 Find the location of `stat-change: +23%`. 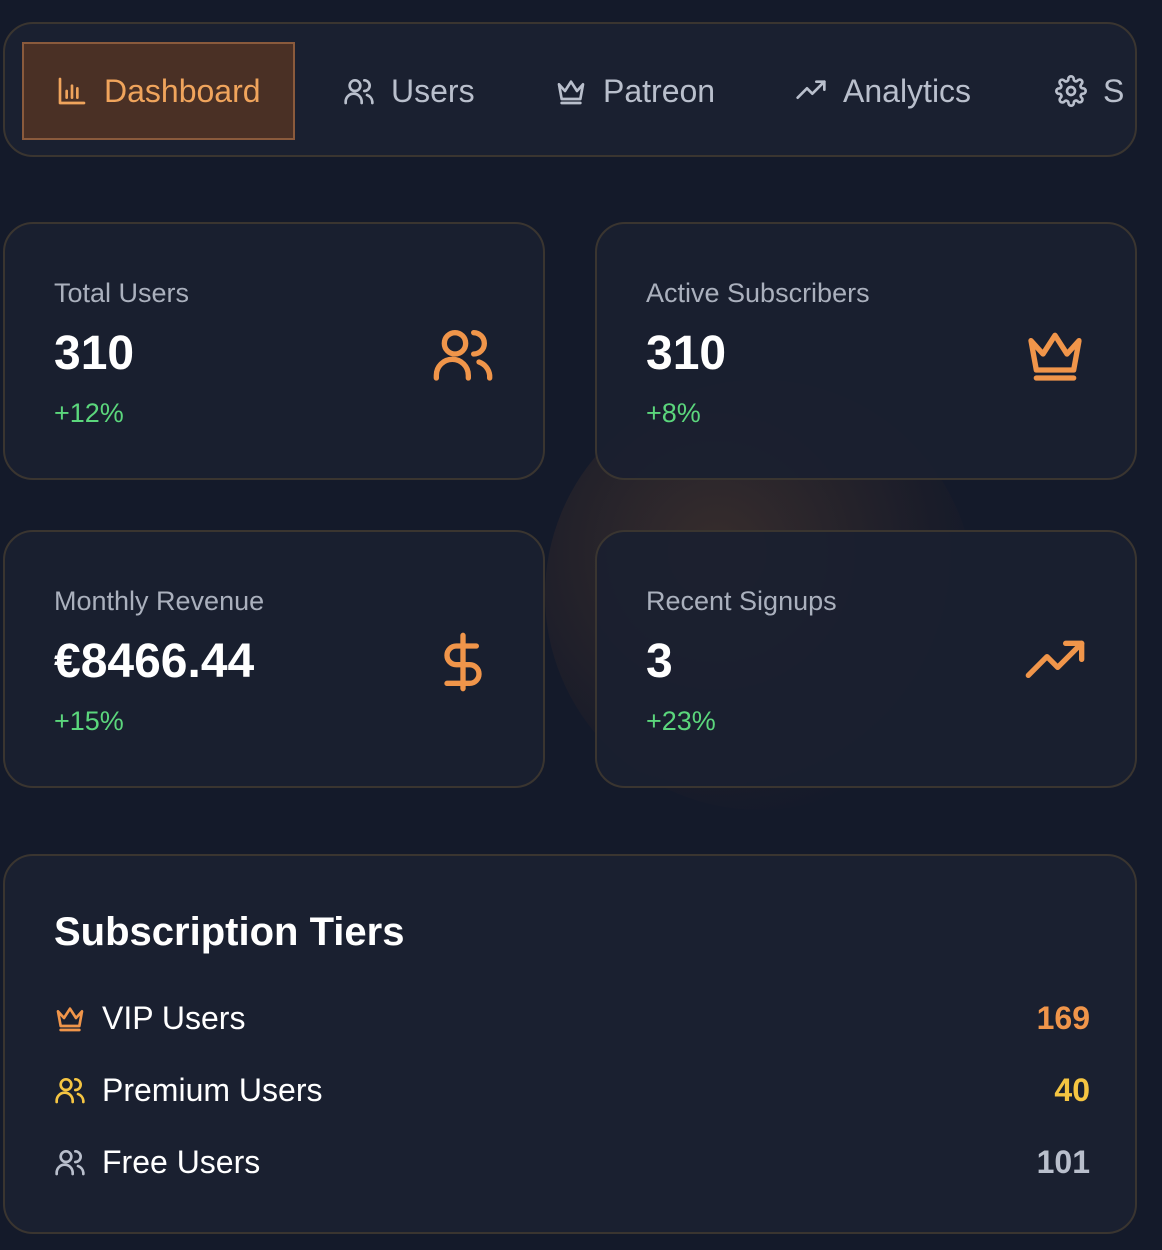

stat-change: +23% is located at coordinates (681, 721).